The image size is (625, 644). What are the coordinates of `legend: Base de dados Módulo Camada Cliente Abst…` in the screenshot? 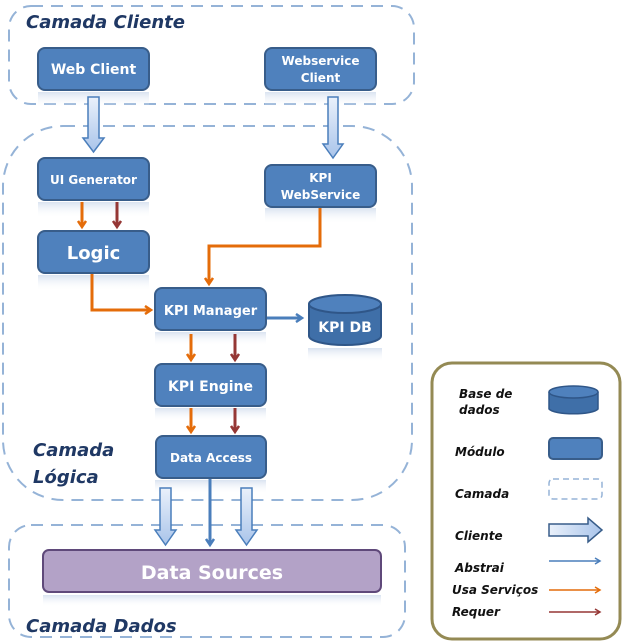 It's located at (526, 501).